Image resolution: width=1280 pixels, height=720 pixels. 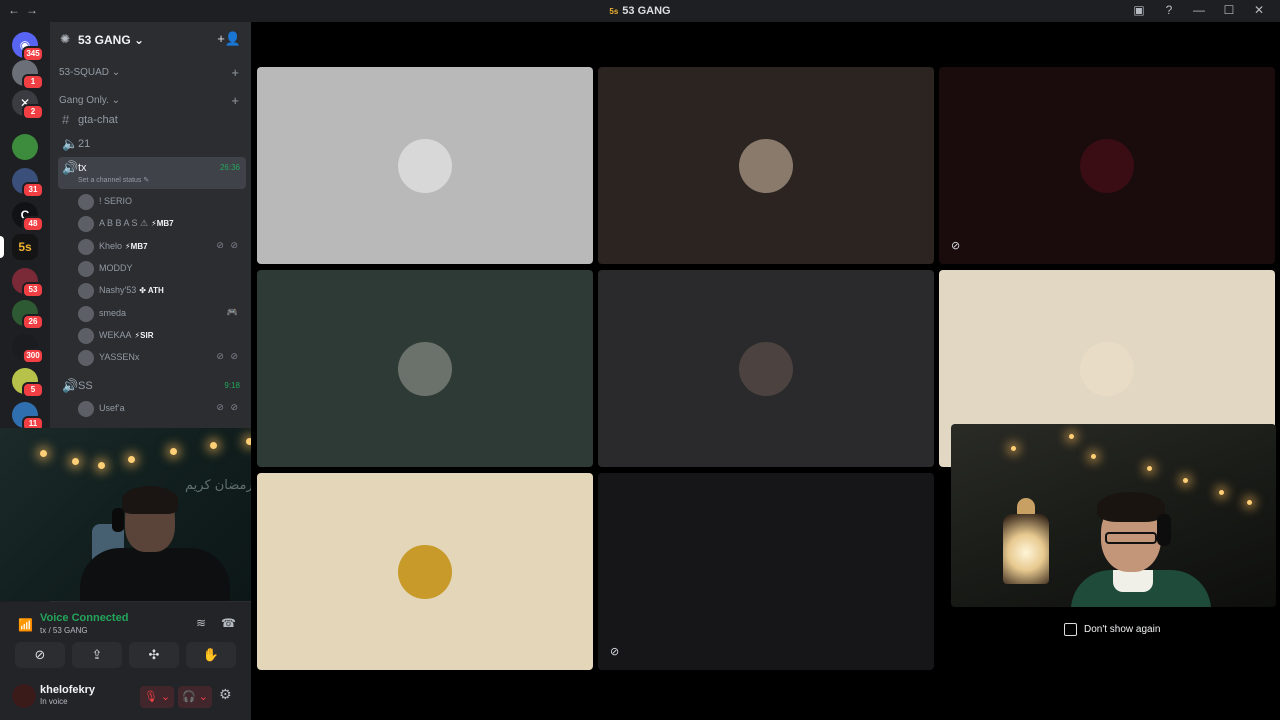 I want to click on window-controls: ▣ ? — ☐ ✕, so click(x=1199, y=10).